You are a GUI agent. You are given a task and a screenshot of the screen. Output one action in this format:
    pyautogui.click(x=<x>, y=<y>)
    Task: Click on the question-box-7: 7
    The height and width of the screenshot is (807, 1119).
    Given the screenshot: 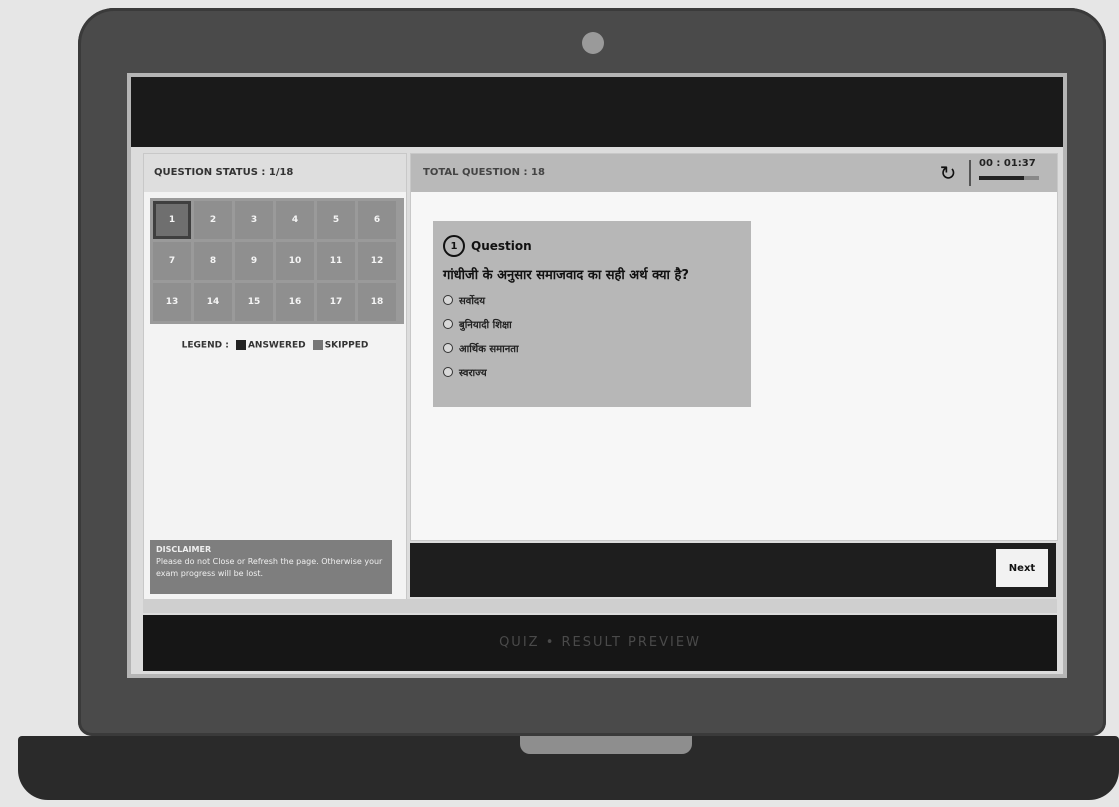 What is the action you would take?
    pyautogui.click(x=172, y=261)
    